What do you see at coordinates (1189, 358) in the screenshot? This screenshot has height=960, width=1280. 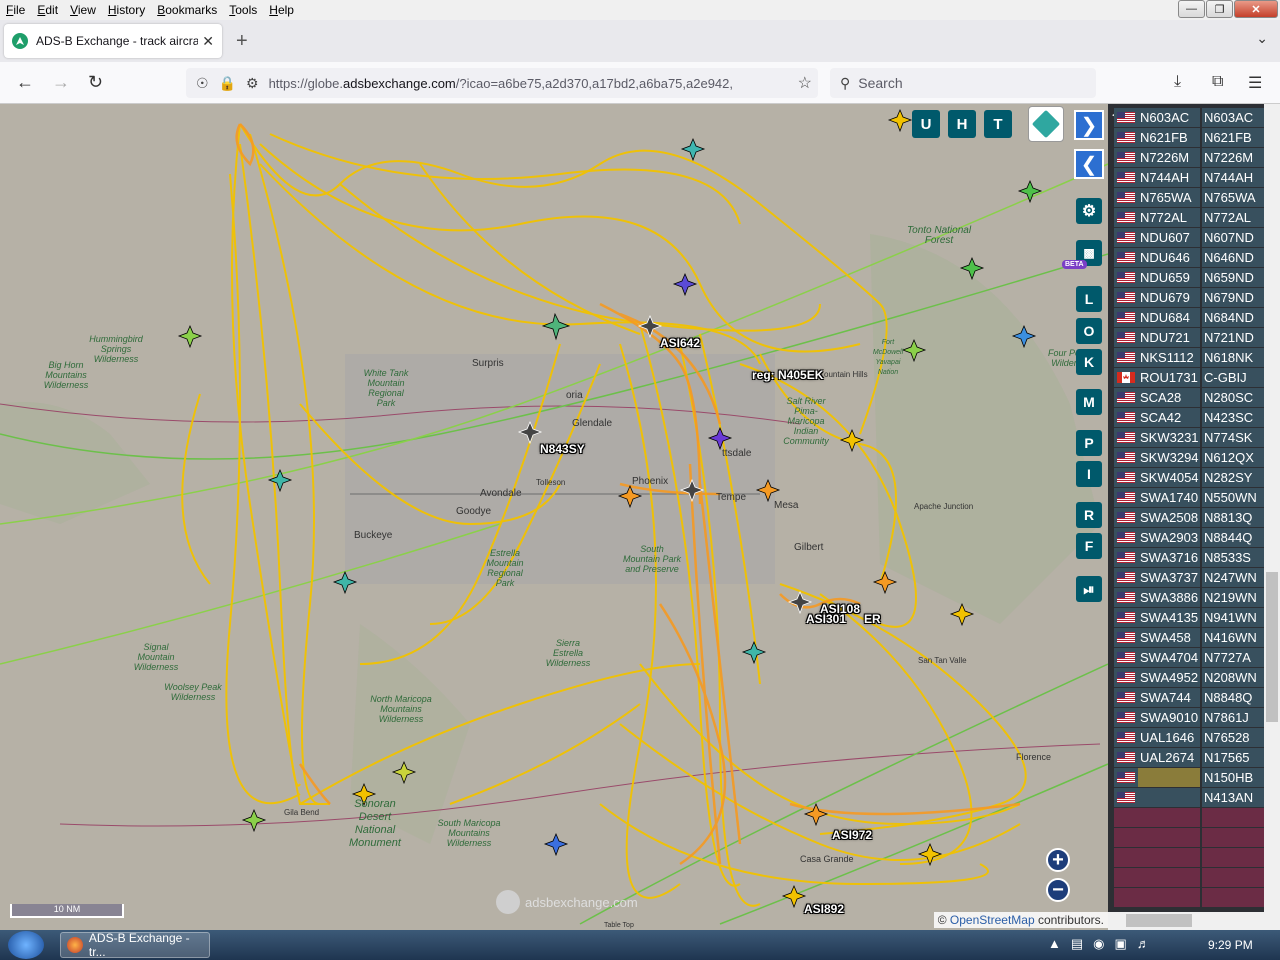 I see `table-row: NKS1112 N618NK` at bounding box center [1189, 358].